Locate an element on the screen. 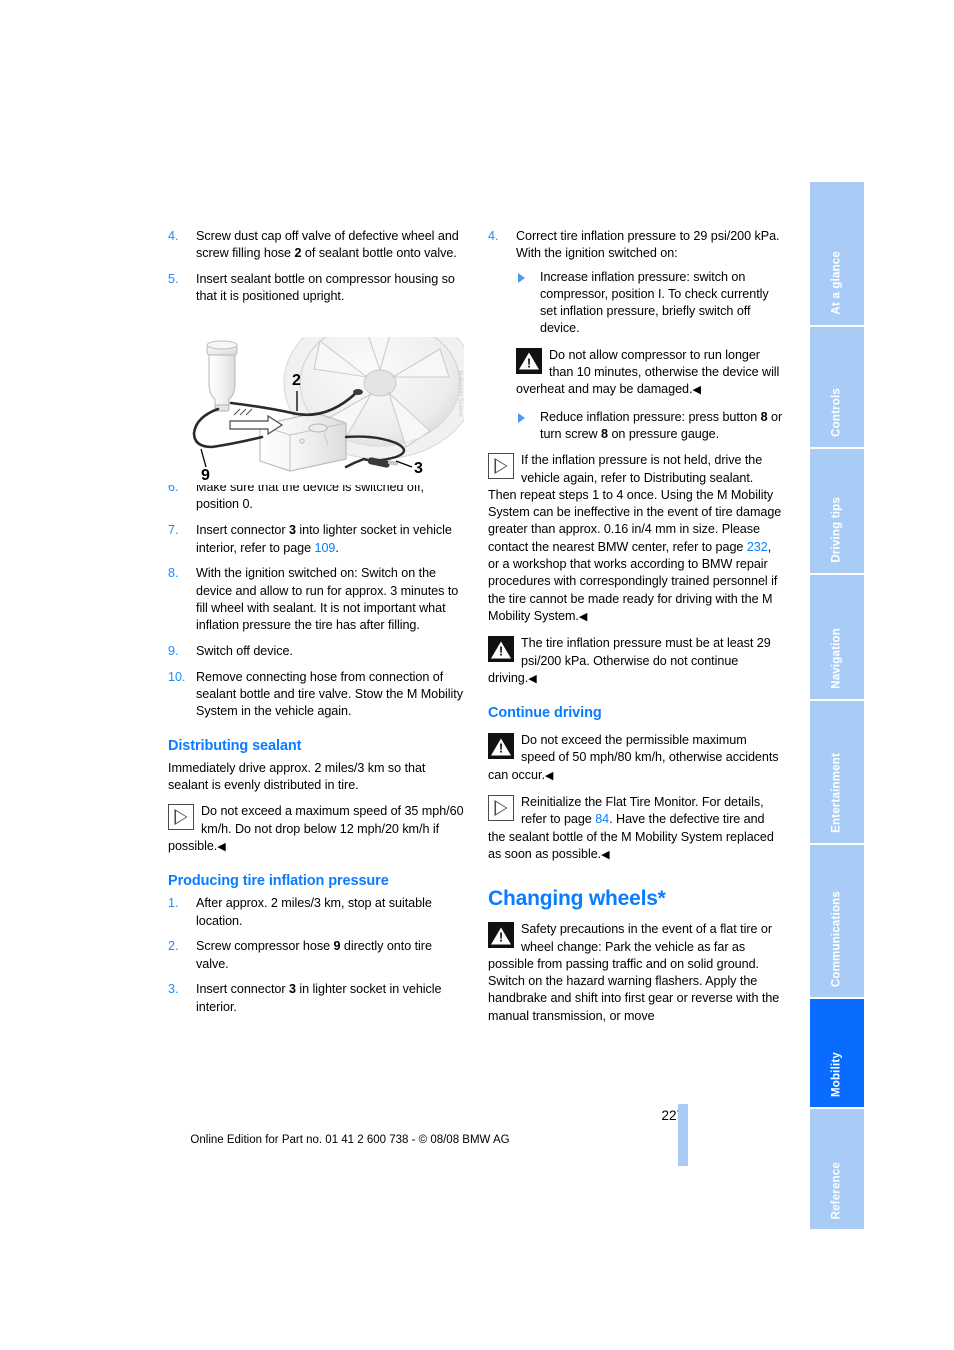  figure-id-caption: M Mobility System is located at coordinates (460, 394).